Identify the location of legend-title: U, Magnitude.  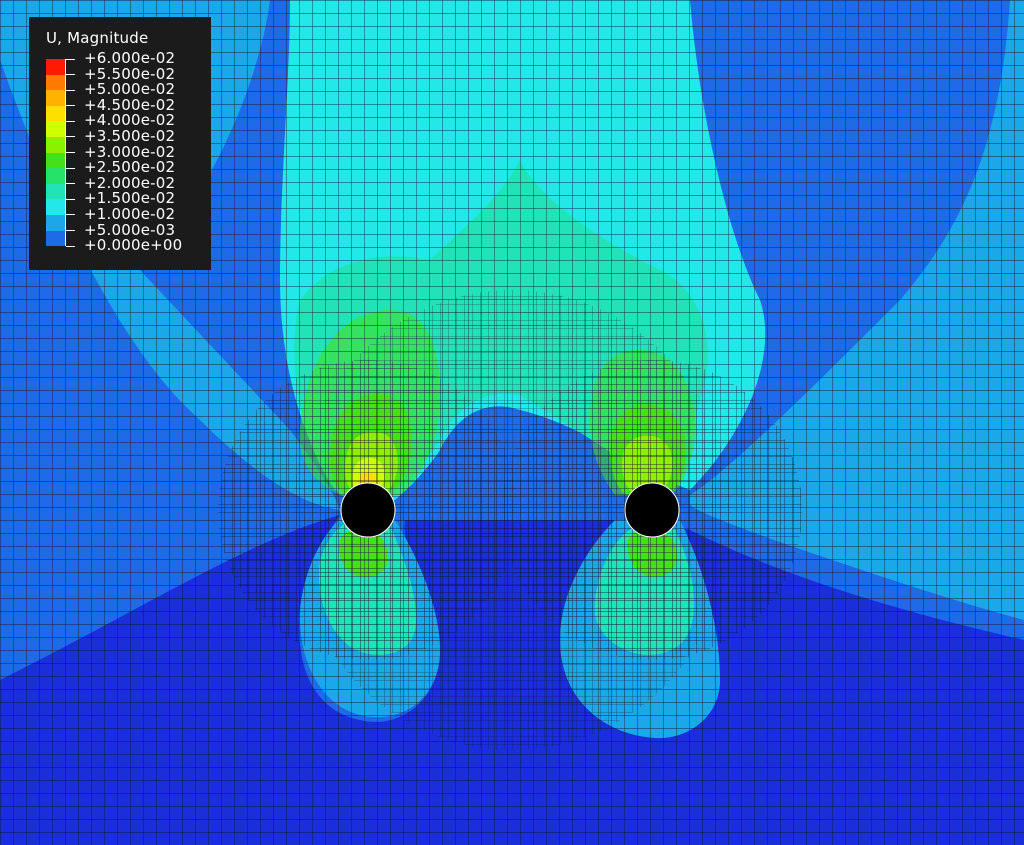
(97, 38).